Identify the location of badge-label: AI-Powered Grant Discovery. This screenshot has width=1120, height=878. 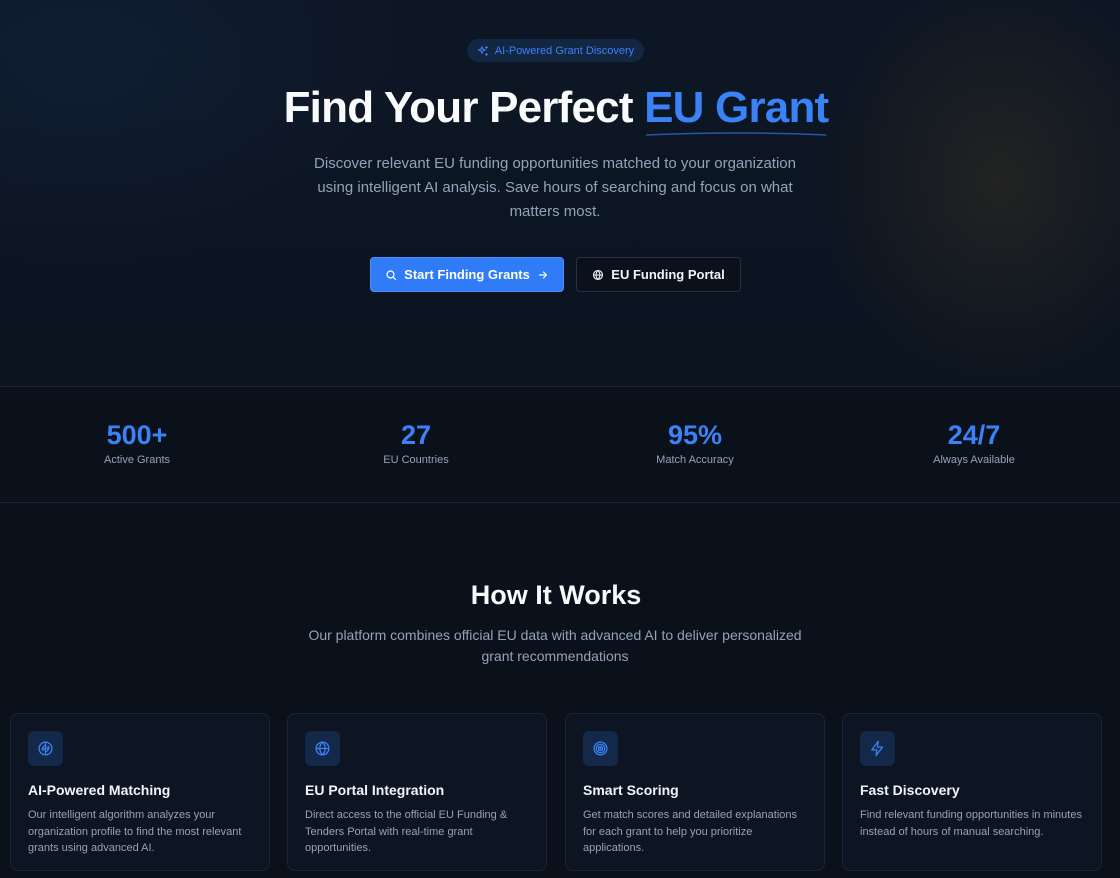
(564, 50).